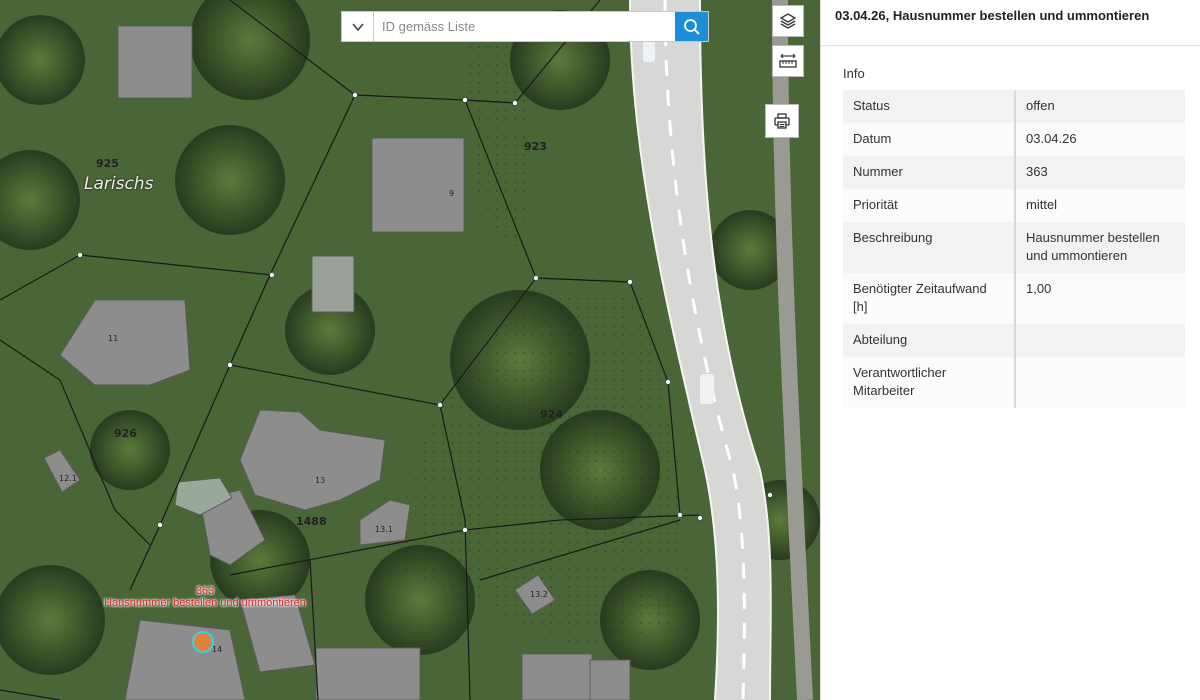  I want to click on parcel-label-923: 923, so click(535, 146).